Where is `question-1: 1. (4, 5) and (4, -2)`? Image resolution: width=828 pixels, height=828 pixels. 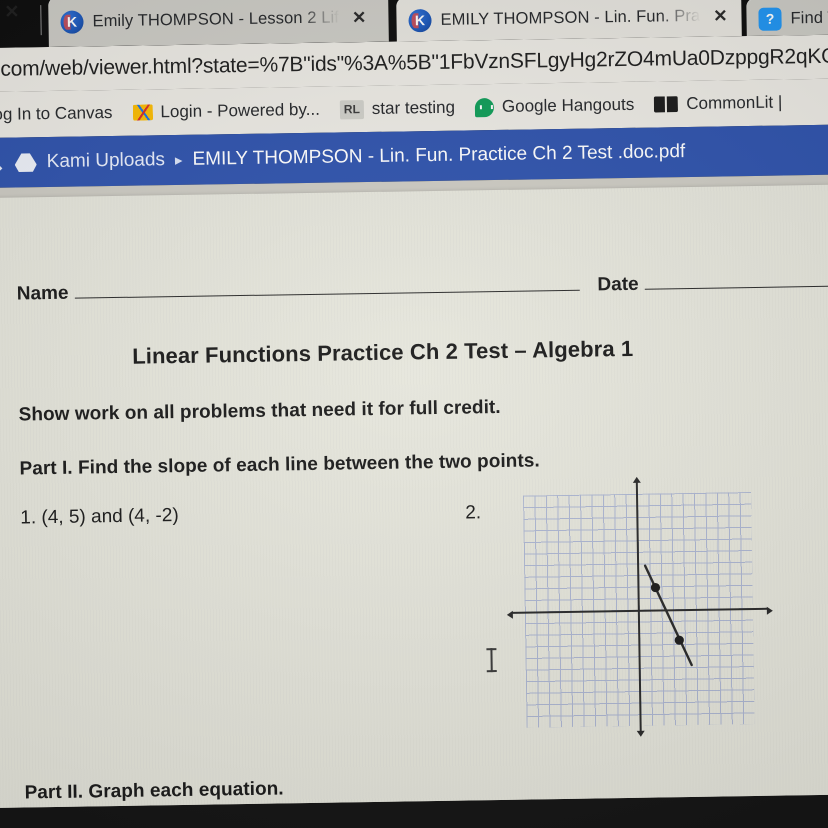 question-1: 1. (4, 5) and (4, -2) is located at coordinates (99, 517).